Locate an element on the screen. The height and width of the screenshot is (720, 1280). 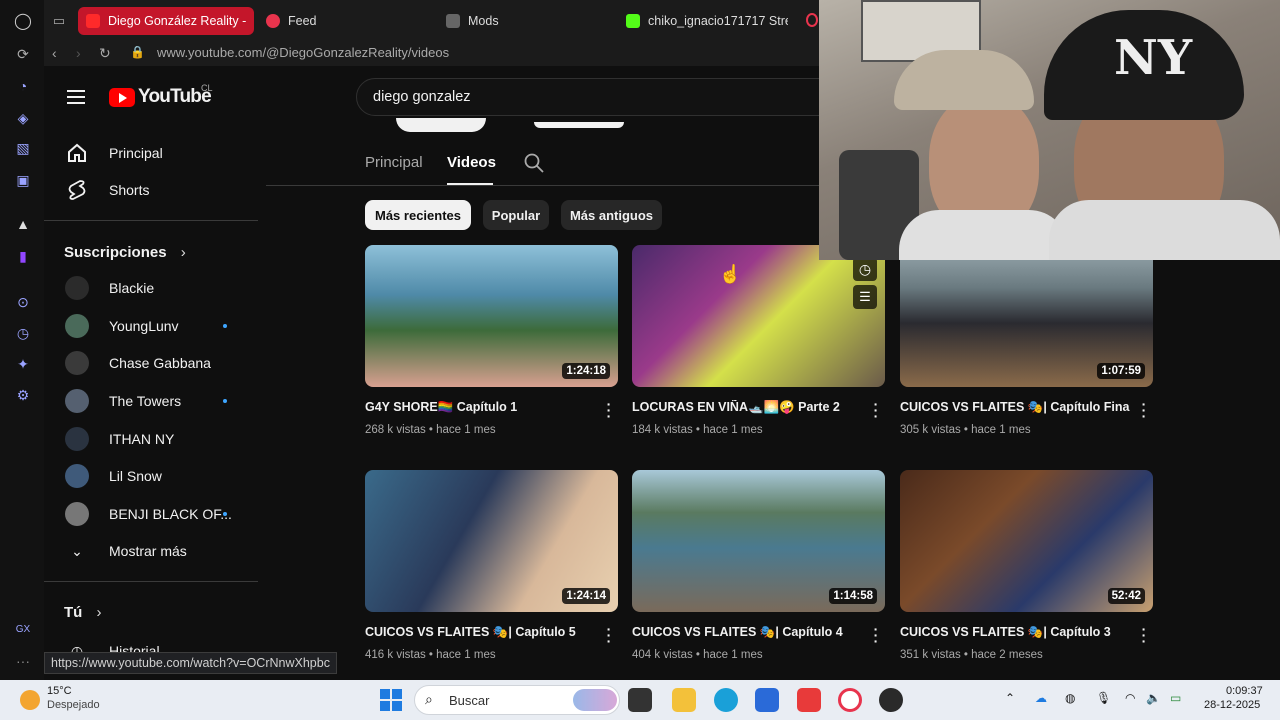
browser-tab-youtube: Diego González Reality - is located at coordinates (166, 21).